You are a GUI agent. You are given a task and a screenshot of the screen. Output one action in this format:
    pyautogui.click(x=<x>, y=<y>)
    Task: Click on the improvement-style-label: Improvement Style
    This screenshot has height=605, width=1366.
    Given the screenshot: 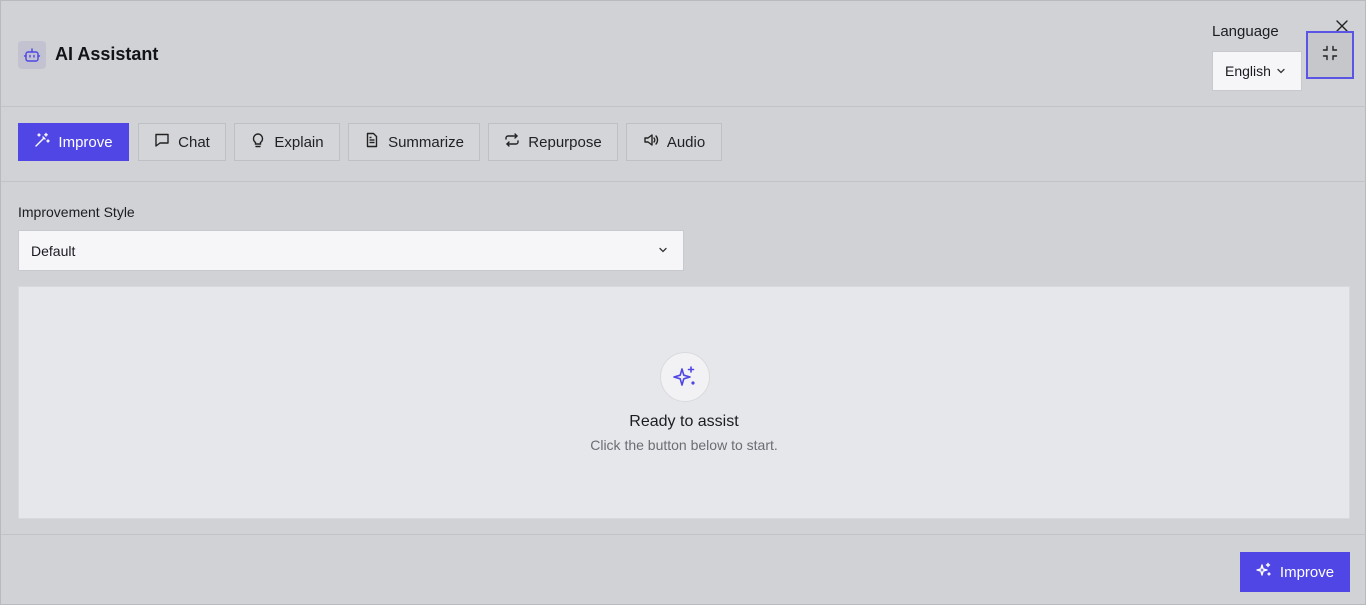 What is the action you would take?
    pyautogui.click(x=76, y=212)
    